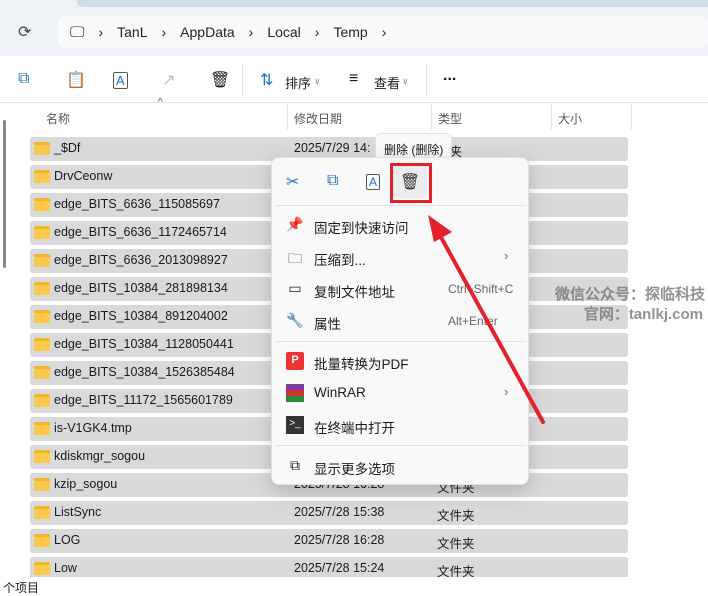  Describe the element at coordinates (629, 294) in the screenshot. I see `watermark-line1: 微信公众号：探临科技` at that location.